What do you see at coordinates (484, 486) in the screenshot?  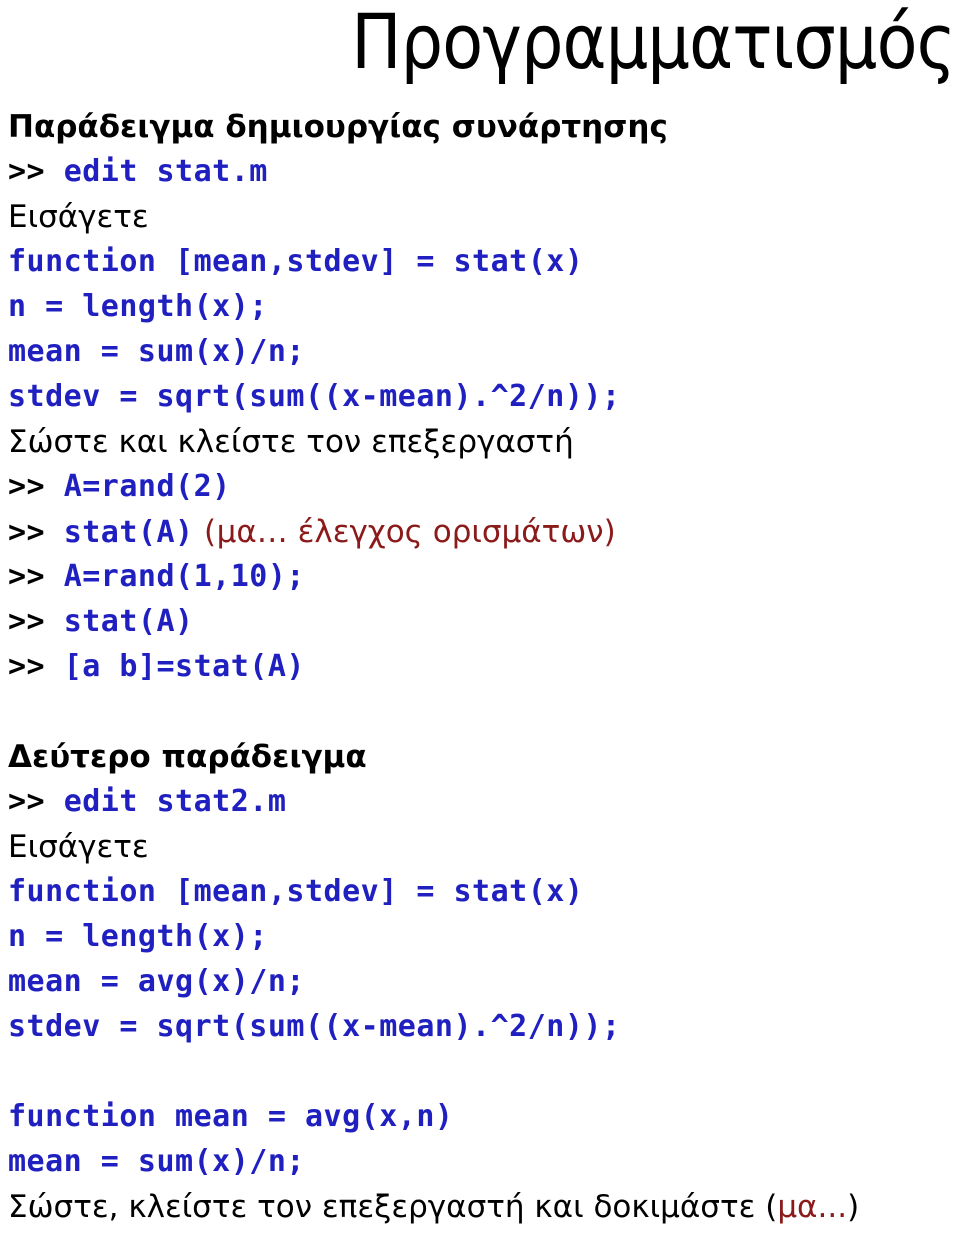 I see `command-line: >> A=rand(2)` at bounding box center [484, 486].